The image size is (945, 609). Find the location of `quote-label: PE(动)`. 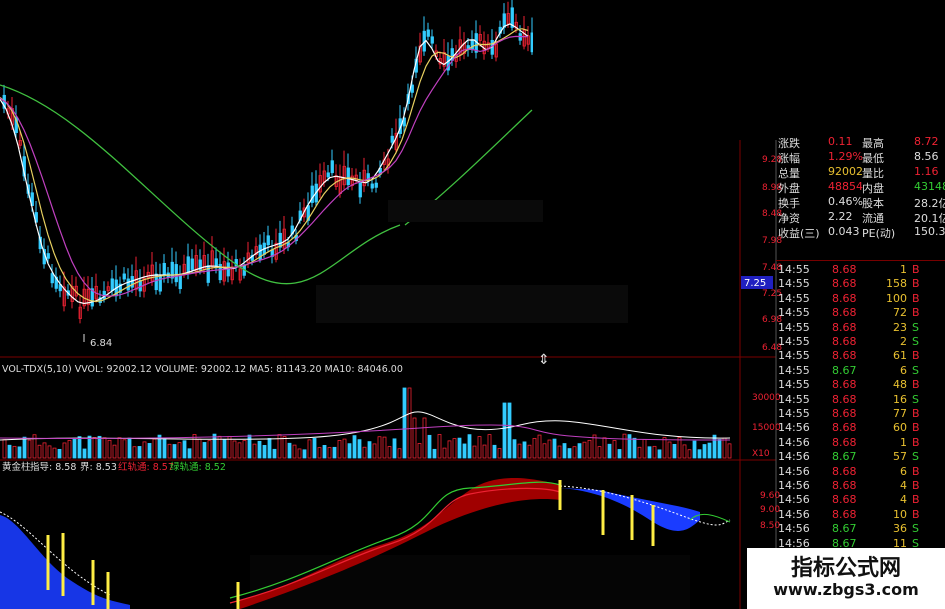

quote-label: PE(动) is located at coordinates (879, 233).